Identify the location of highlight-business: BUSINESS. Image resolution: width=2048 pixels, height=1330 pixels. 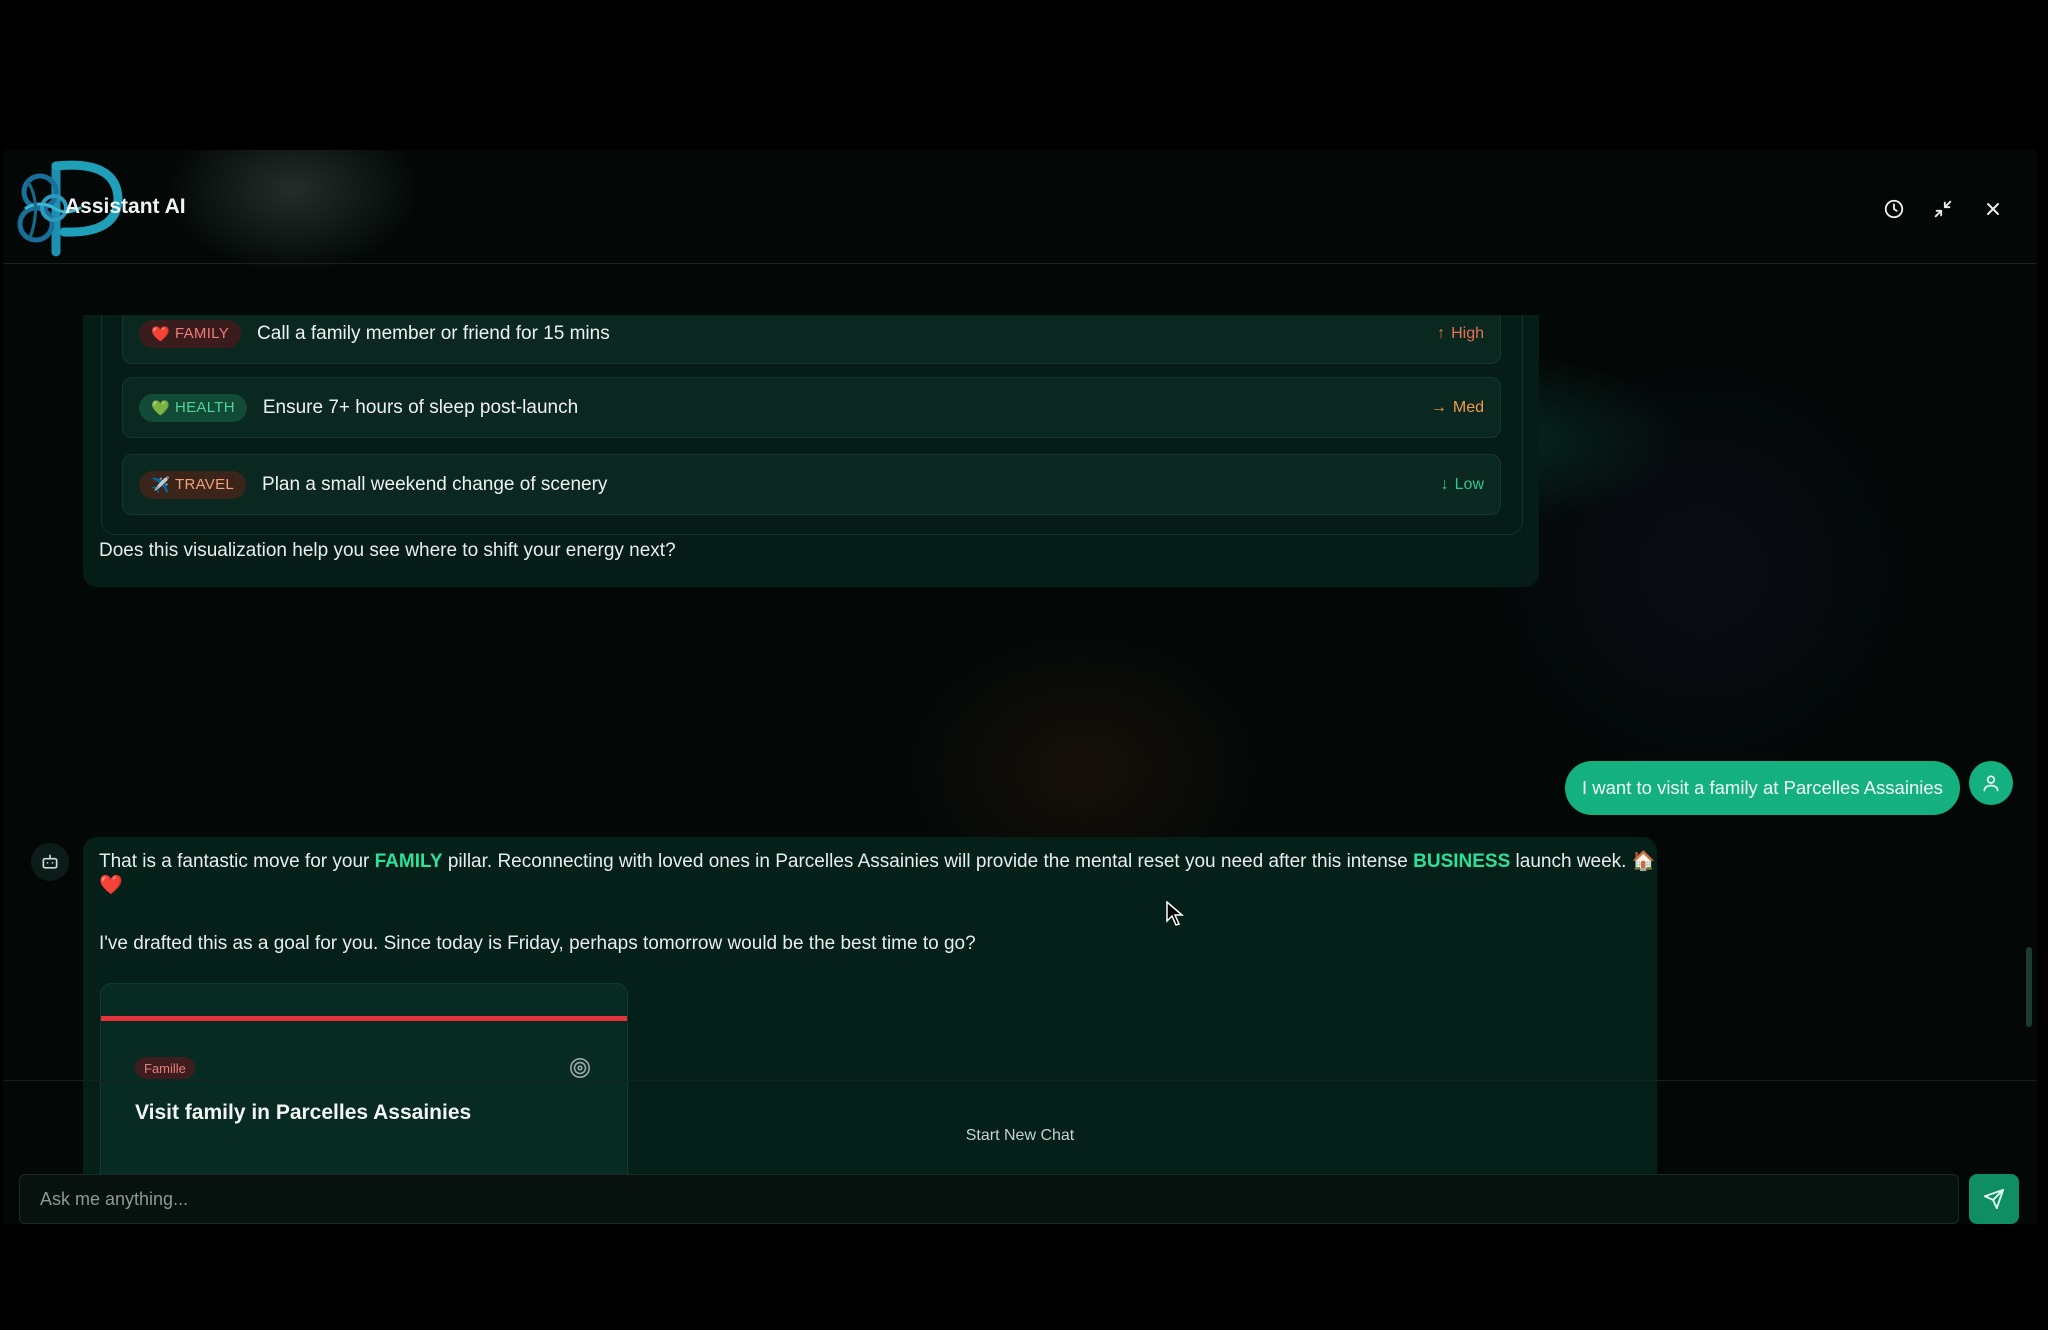
(1462, 861).